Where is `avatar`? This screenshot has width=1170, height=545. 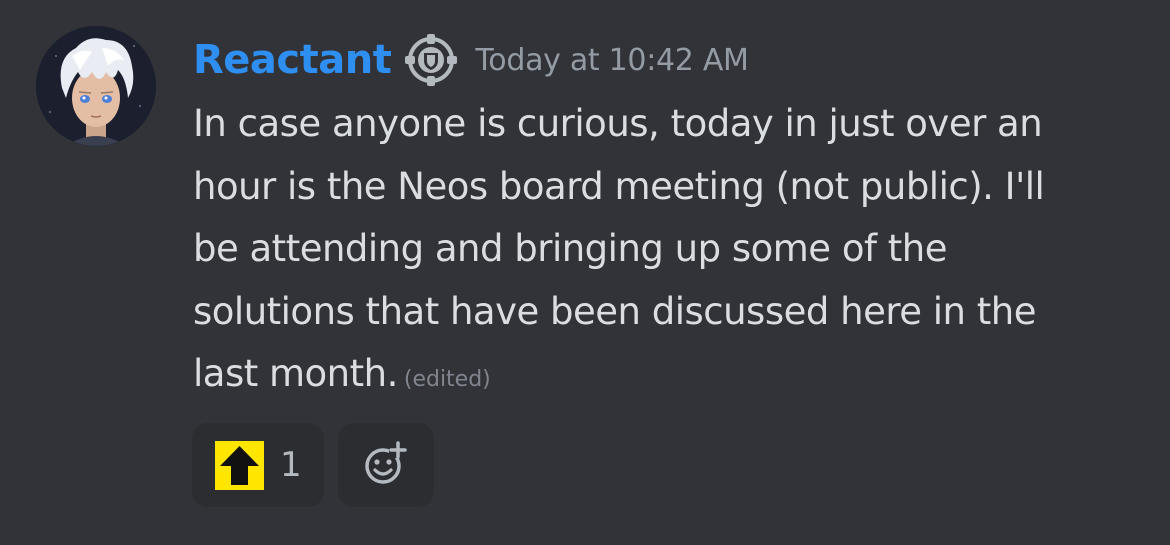 avatar is located at coordinates (96, 86).